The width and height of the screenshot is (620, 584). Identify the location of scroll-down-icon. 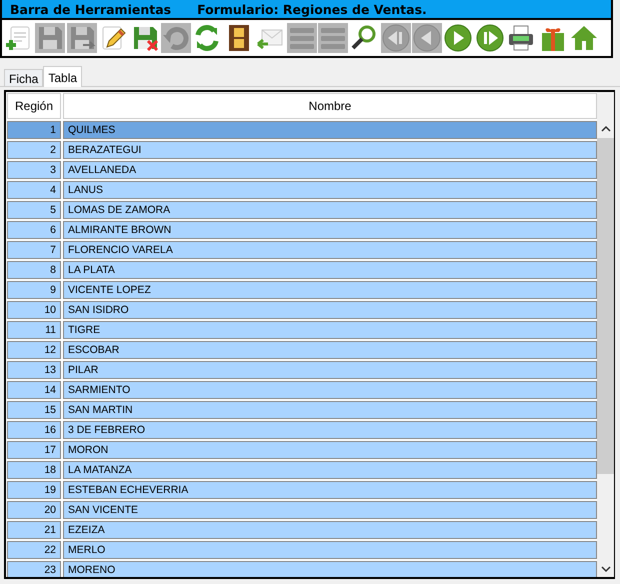
(605, 569).